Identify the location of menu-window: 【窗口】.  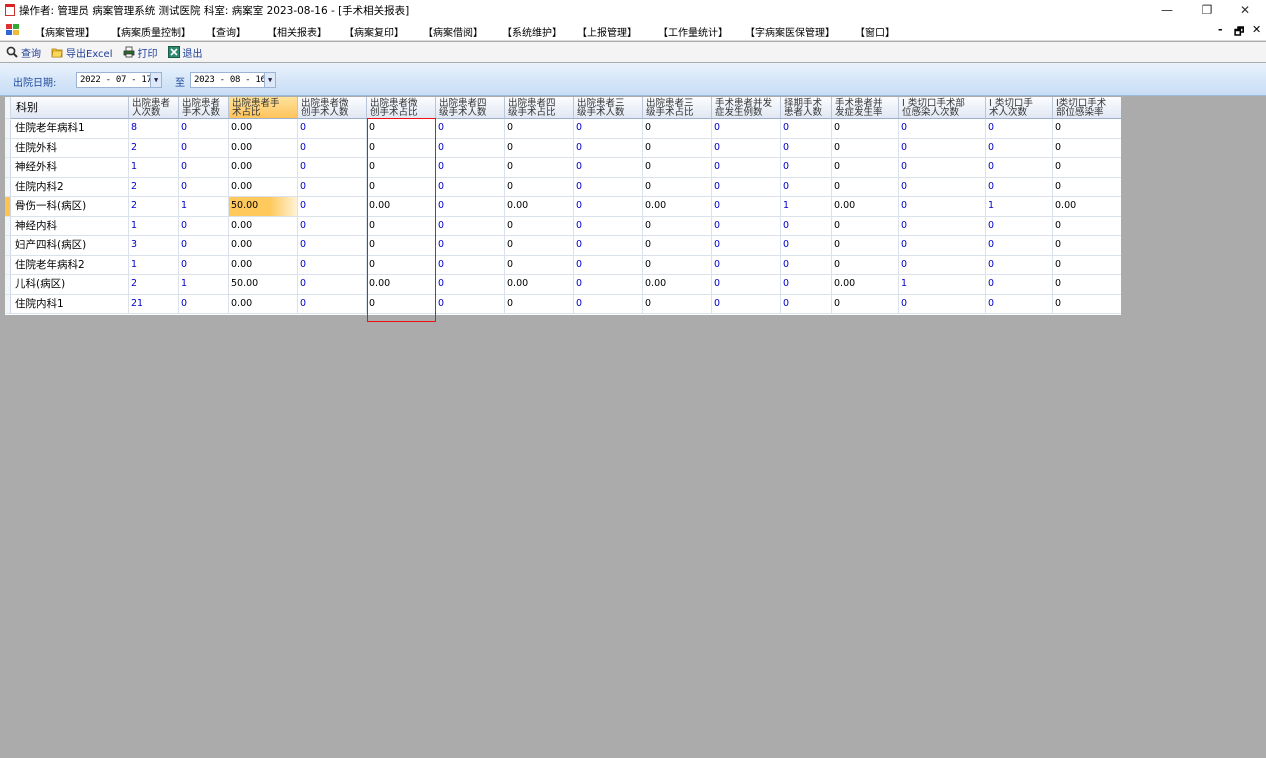
(875, 31).